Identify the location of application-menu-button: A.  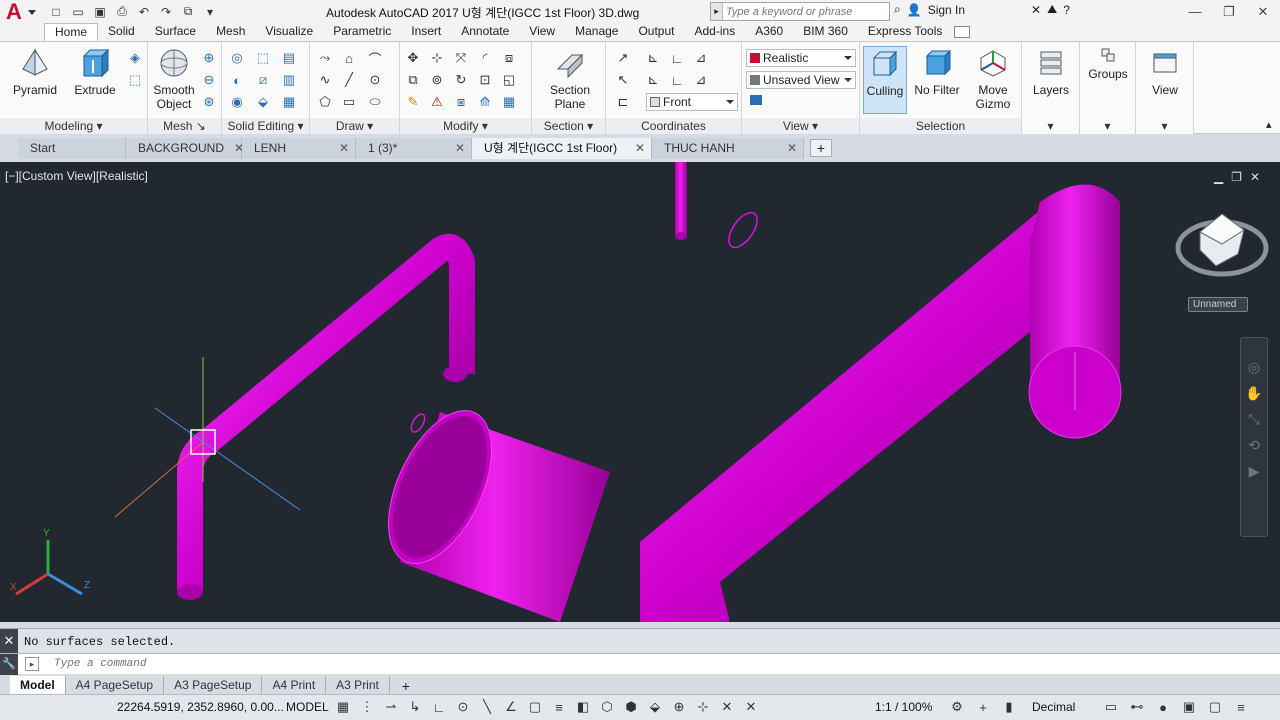
(19, 11).